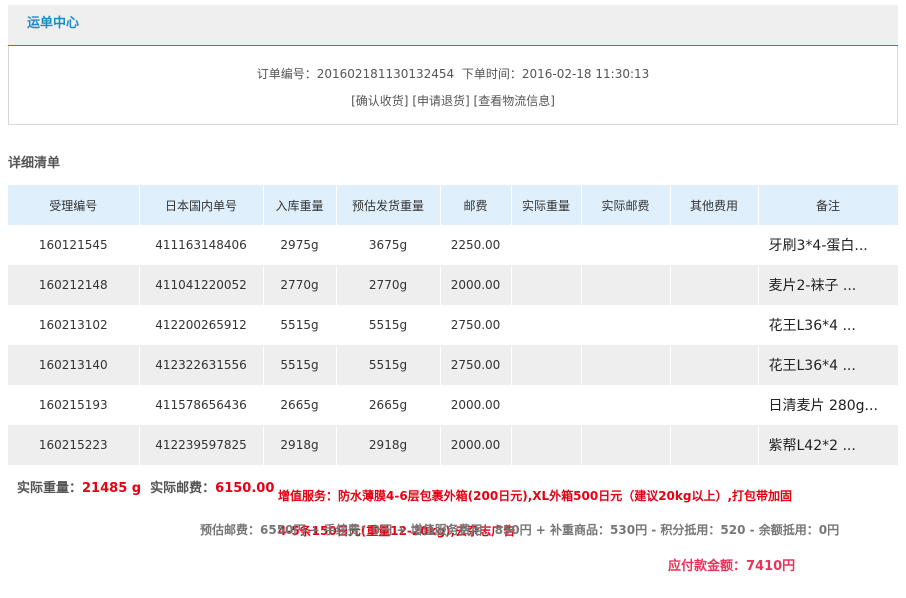 This screenshot has height=598, width=906. Describe the element at coordinates (245, 488) in the screenshot. I see `actual-postage-value: 6150.00` at that location.